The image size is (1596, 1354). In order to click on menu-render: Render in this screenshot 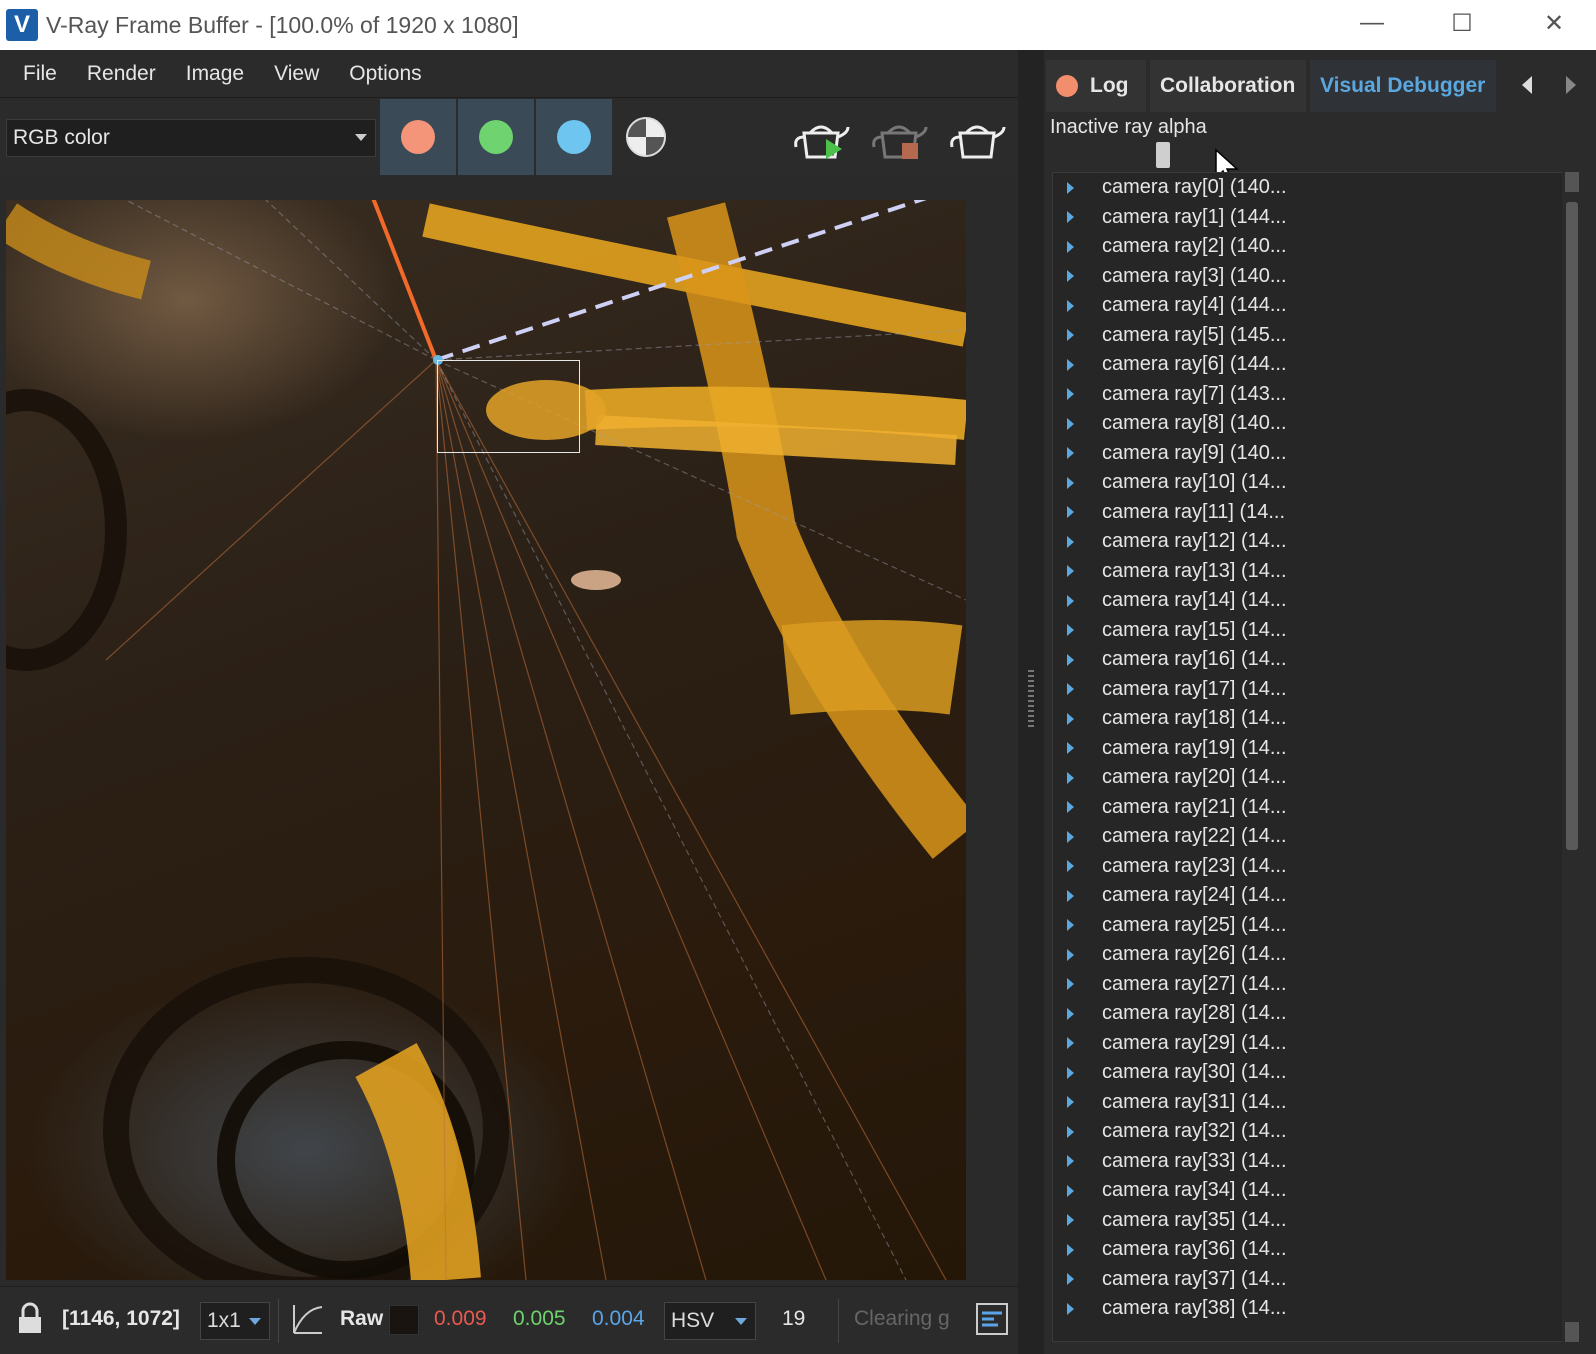, I will do `click(121, 74)`.